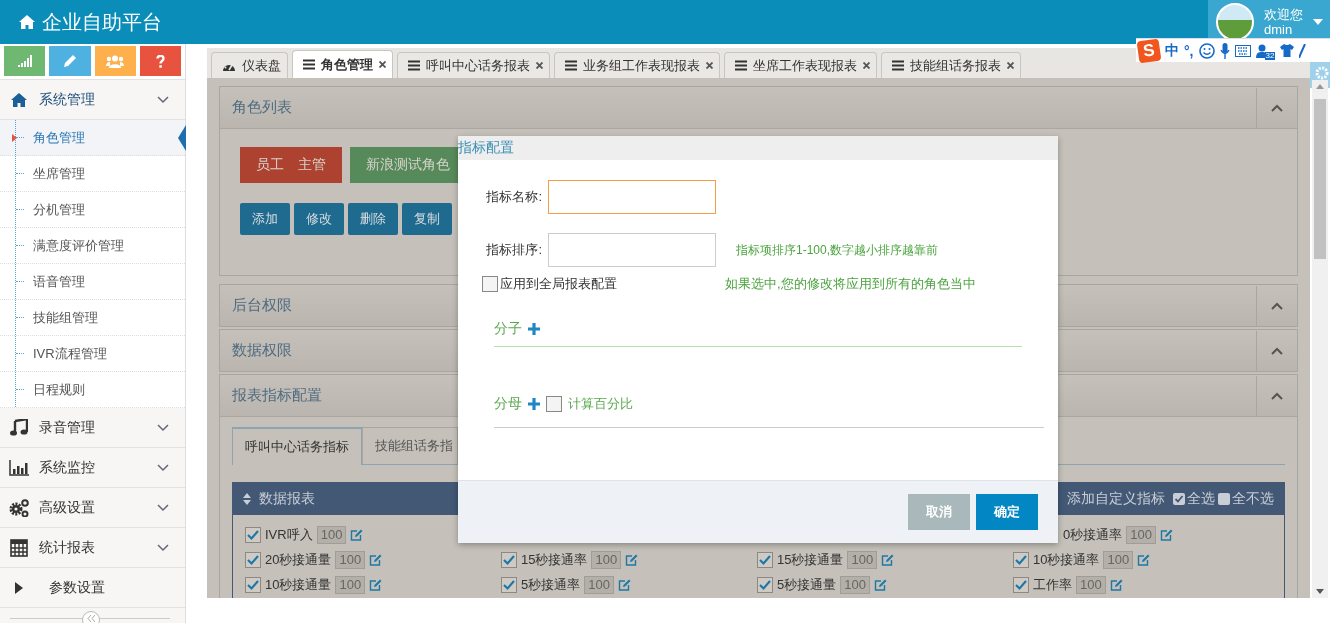 The height and width of the screenshot is (623, 1330). Describe the element at coordinates (513, 197) in the screenshot. I see `field-label: 指标名称:` at that location.